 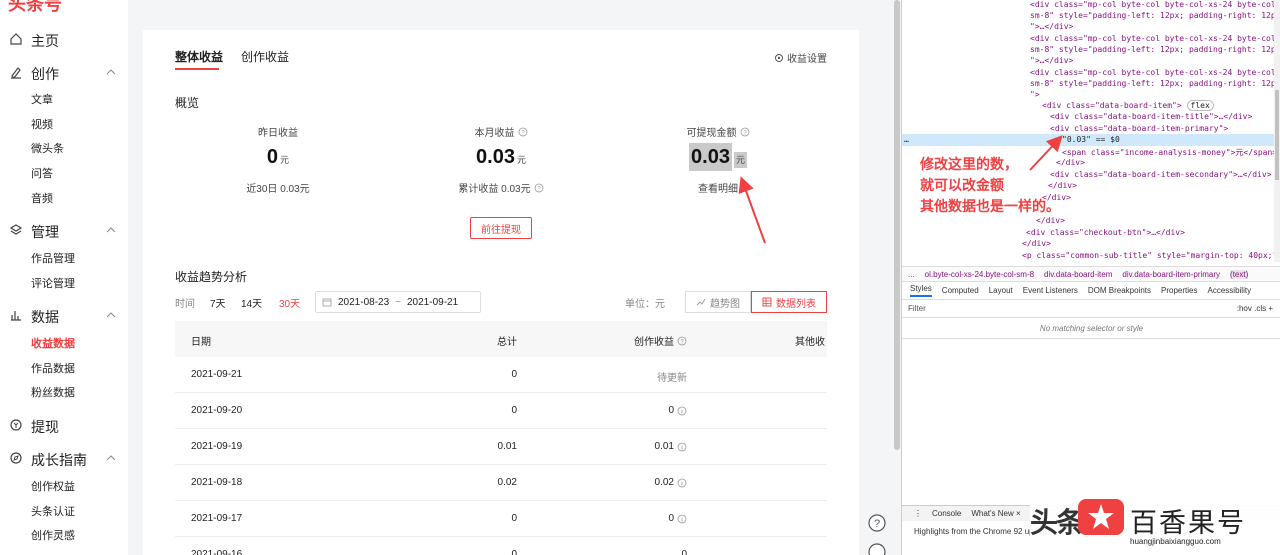 What do you see at coordinates (53, 258) in the screenshot?
I see `sidebar-item-works-manage: 作品管理` at bounding box center [53, 258].